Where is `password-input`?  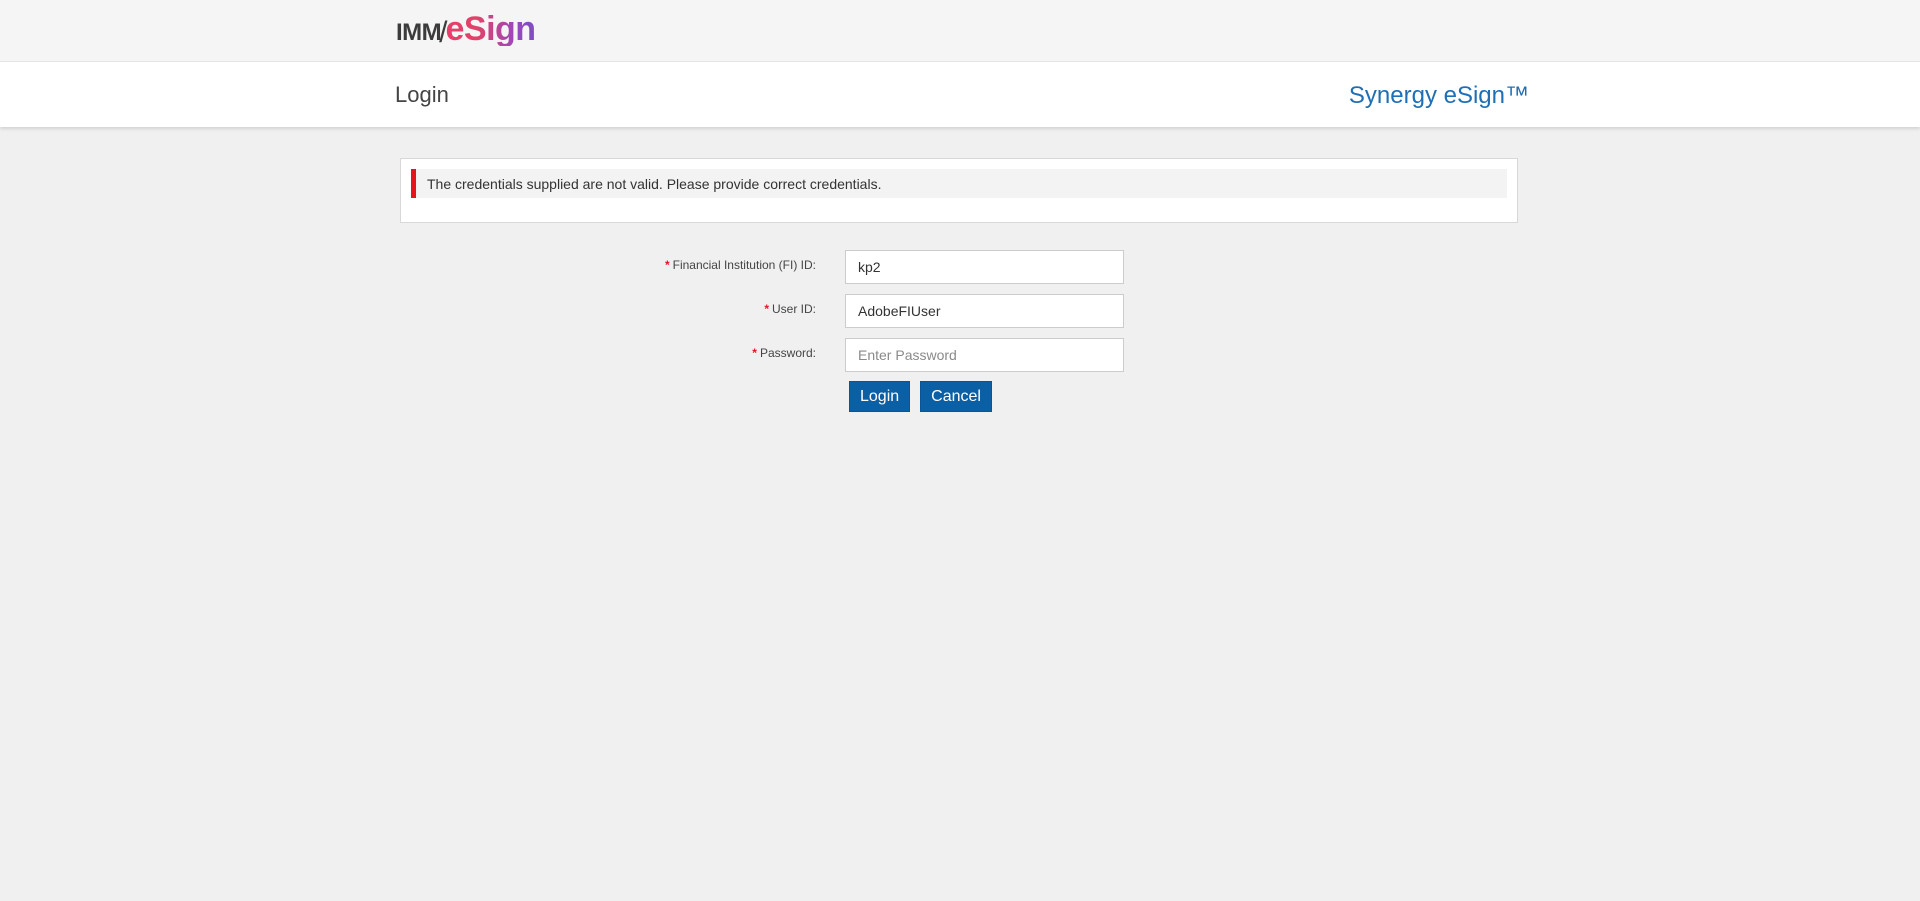
password-input is located at coordinates (984, 355).